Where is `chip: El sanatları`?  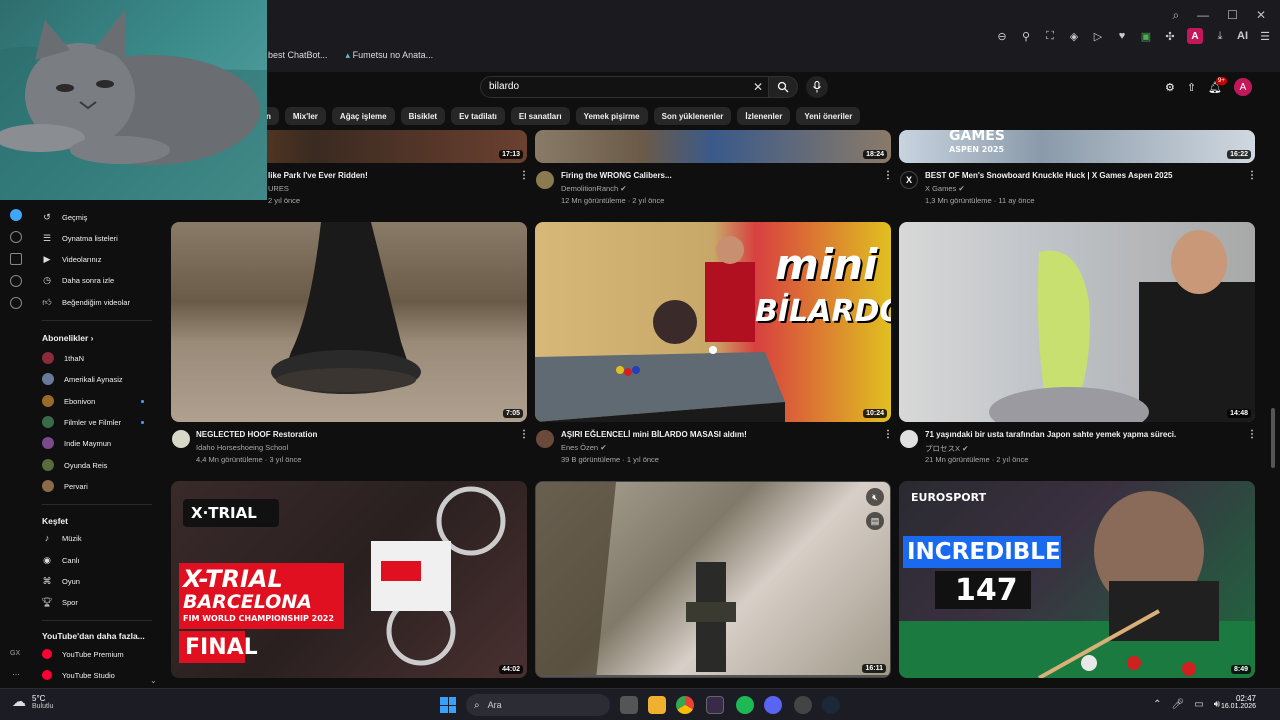 chip: El sanatları is located at coordinates (540, 116).